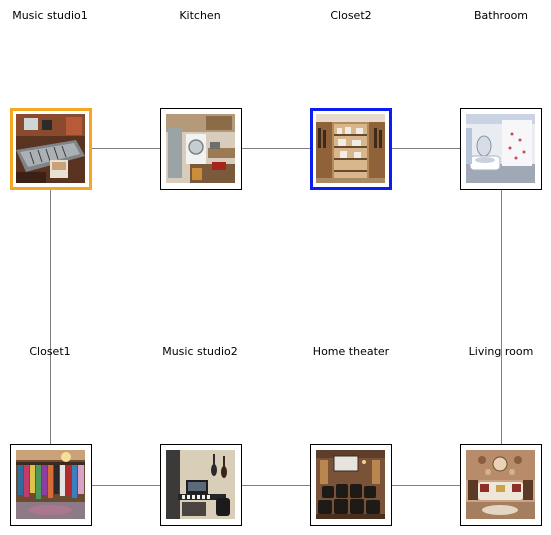  I want to click on walk-in-closet-shelves-photo, so click(350, 148).